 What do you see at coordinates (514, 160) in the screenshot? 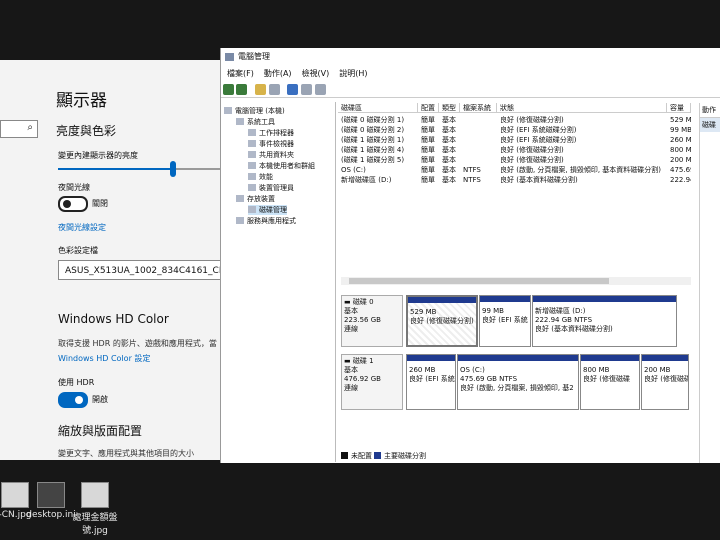
I see `table-row: (磁碟 1 磁碟分割 5) 簡單基本 良好 (修復磁碟分割) 200 MB` at bounding box center [514, 160].